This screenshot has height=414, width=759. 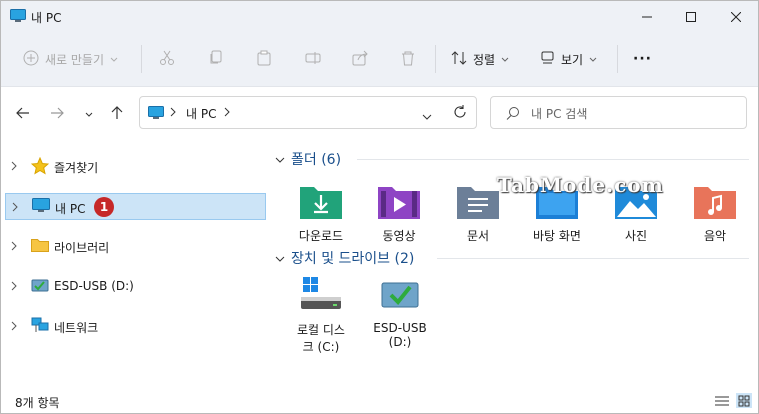 I want to click on drive-usb: ESD-USB (D:), so click(x=400, y=312).